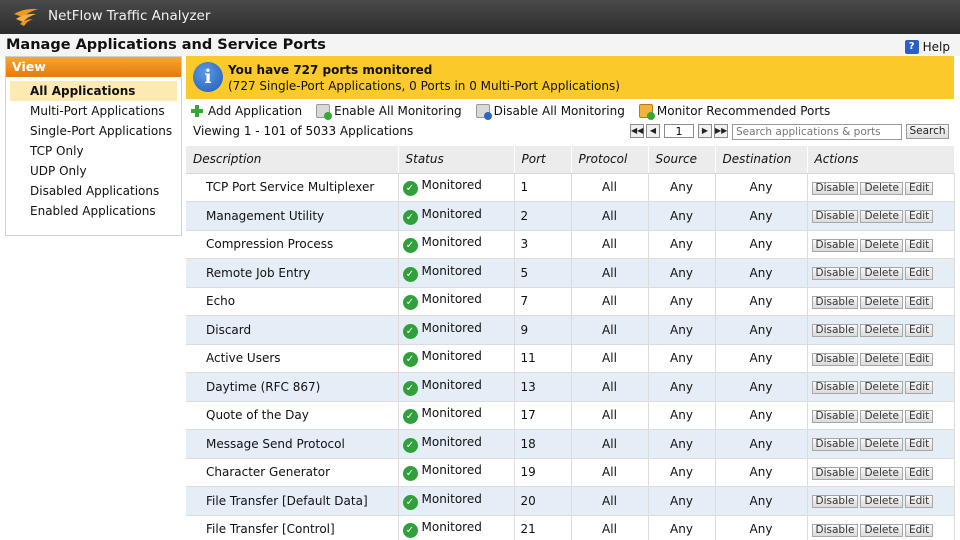 This screenshot has height=540, width=960. Describe the element at coordinates (705, 131) in the screenshot. I see `next-page-icon: ▶` at that location.